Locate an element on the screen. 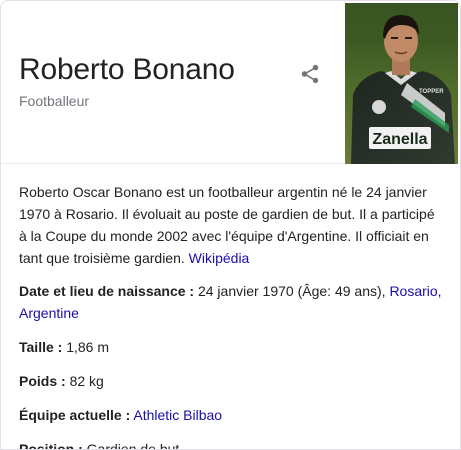 The height and width of the screenshot is (450, 461). fact-position-value: Gardien de but is located at coordinates (133, 445).